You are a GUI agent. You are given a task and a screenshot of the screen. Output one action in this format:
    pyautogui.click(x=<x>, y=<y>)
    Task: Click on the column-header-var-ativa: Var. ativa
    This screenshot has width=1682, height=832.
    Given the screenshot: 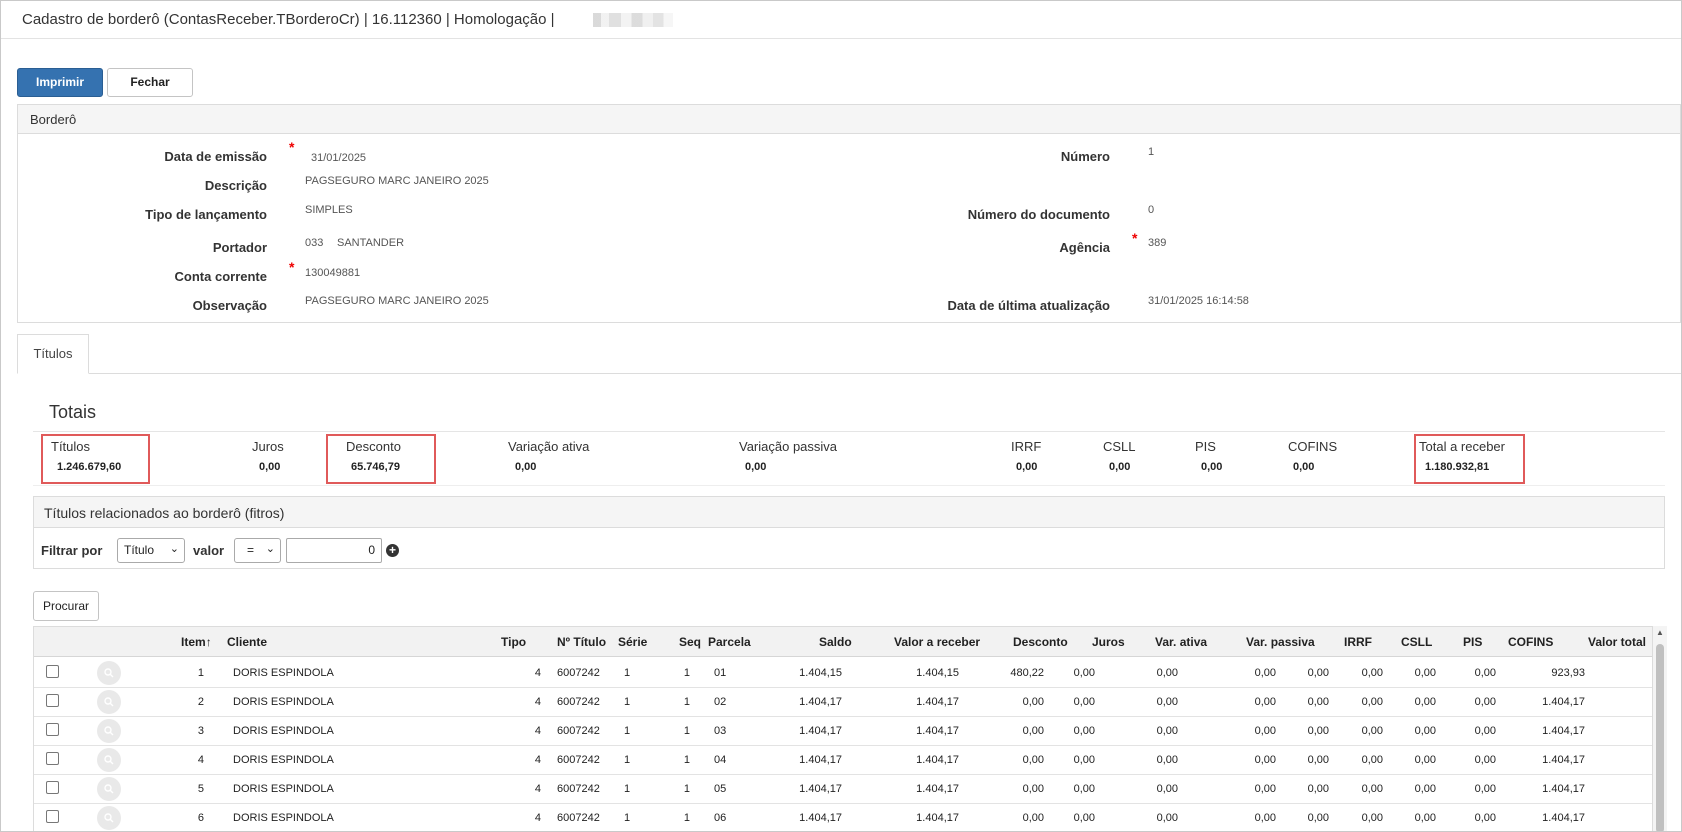 What is the action you would take?
    pyautogui.click(x=1181, y=642)
    